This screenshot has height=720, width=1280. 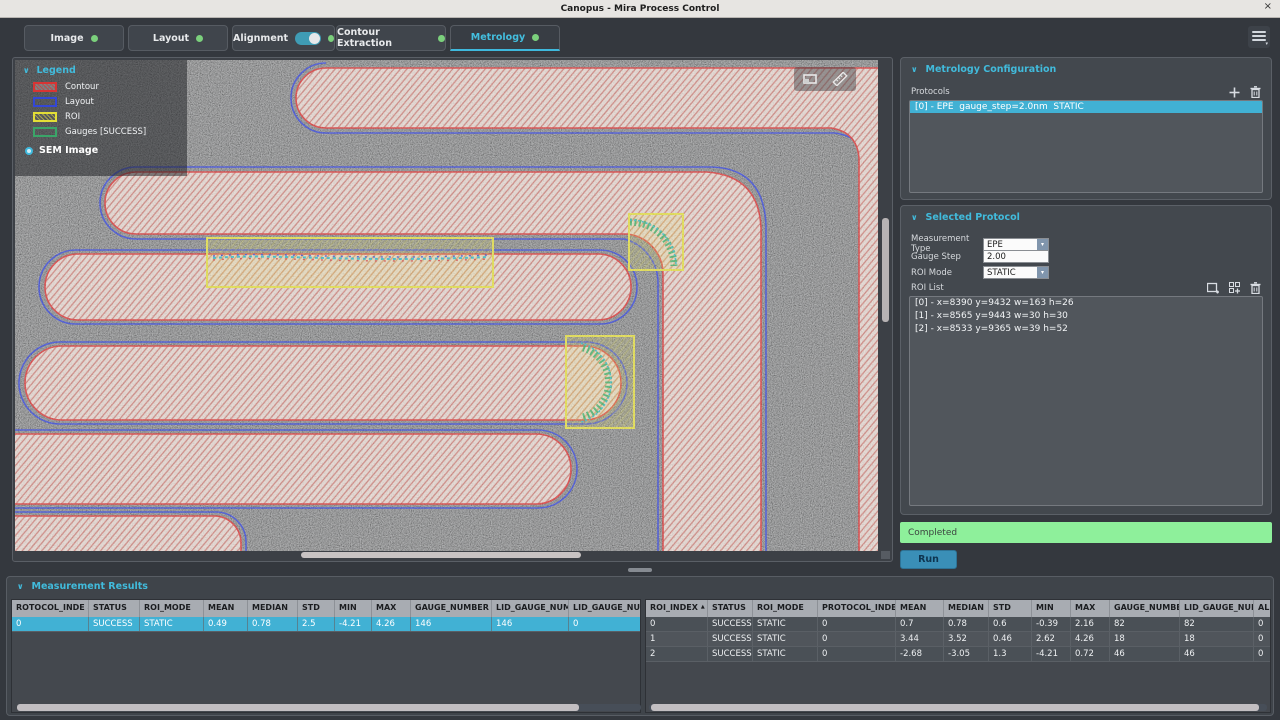 I want to click on table-row: 0 SUCCESS STATIC 0 0.7 0.78 0.6 -0.39 2.16 82 82 0, so click(x=958, y=624).